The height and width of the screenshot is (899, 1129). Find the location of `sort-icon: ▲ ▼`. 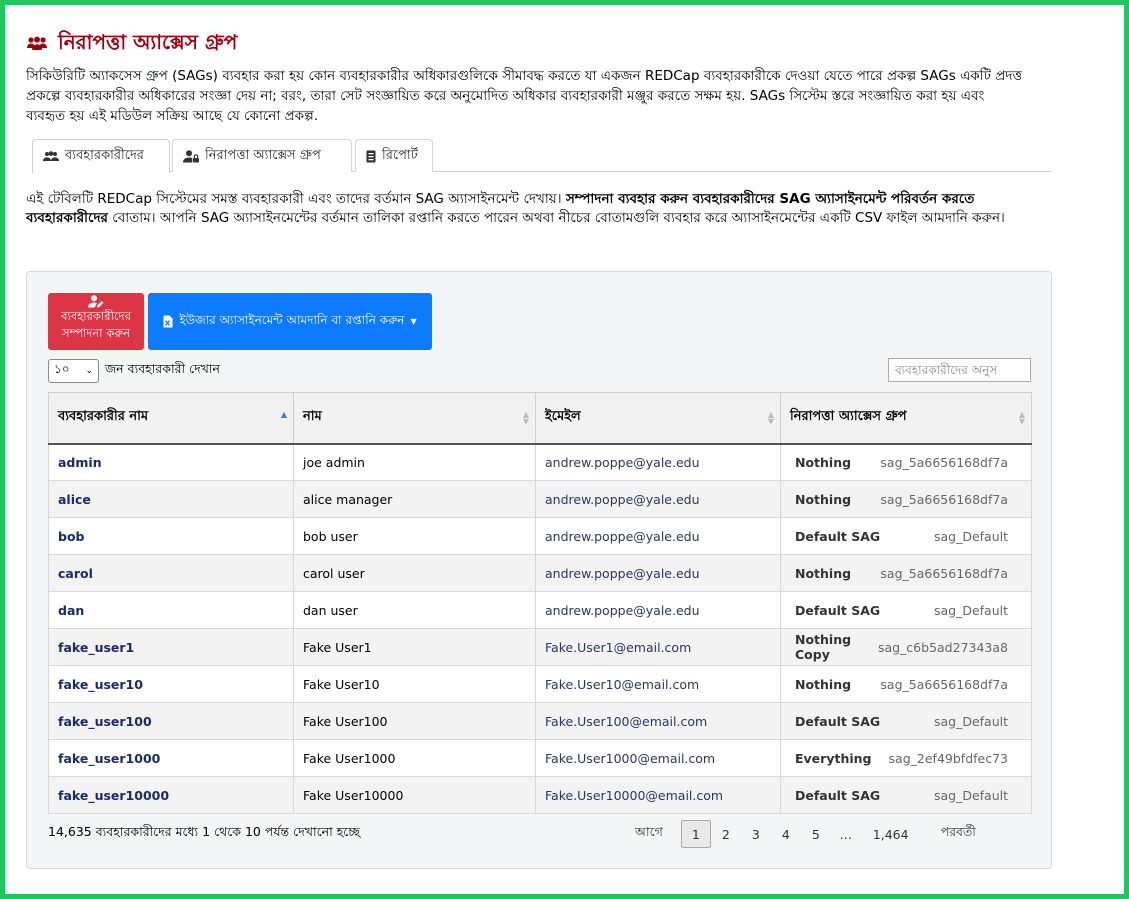

sort-icon: ▲ ▼ is located at coordinates (525, 418).